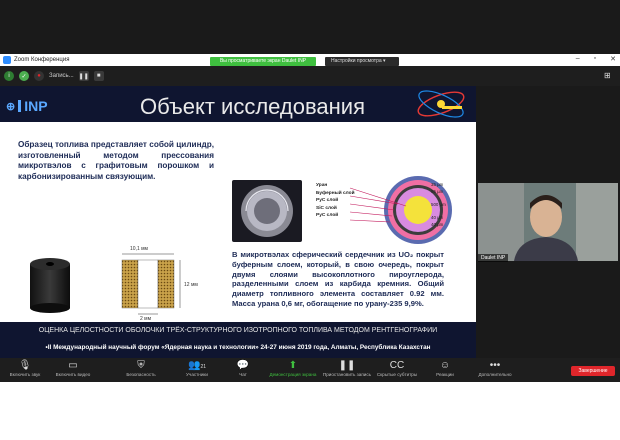 The width and height of the screenshot is (620, 440). I want to click on more-icon: •••, so click(495, 365).